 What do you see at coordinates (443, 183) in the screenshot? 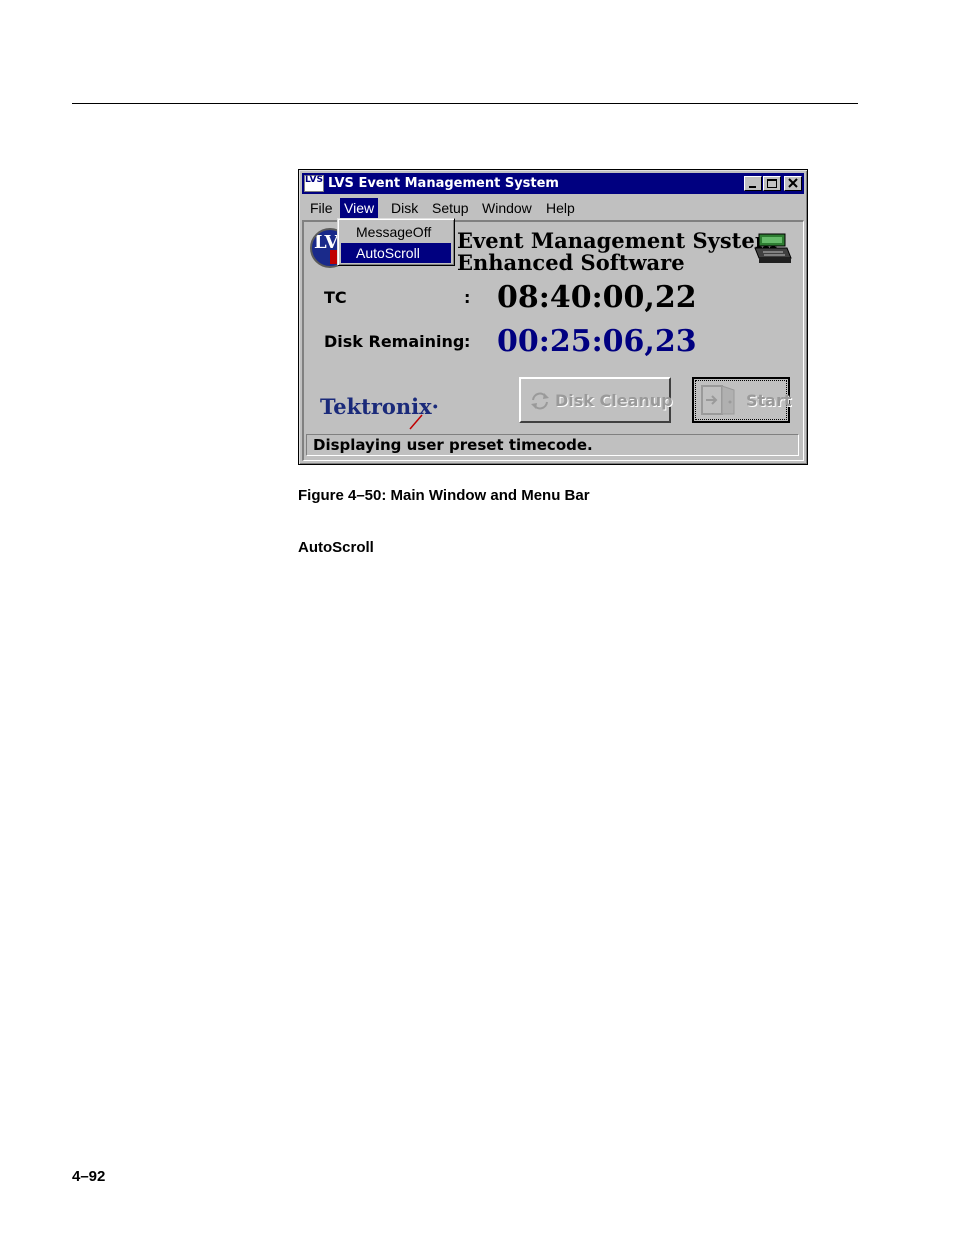
I see `window-title: LVS Event Management System` at bounding box center [443, 183].